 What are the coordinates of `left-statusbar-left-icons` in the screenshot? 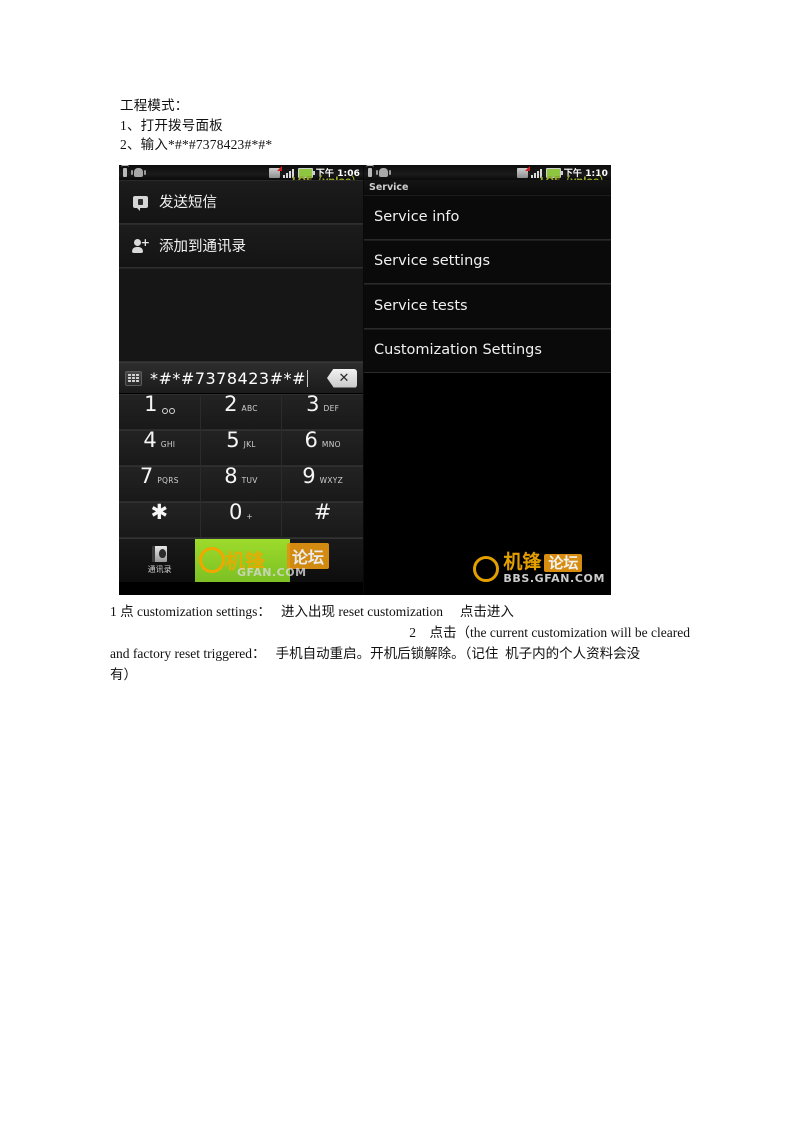 It's located at (132, 171).